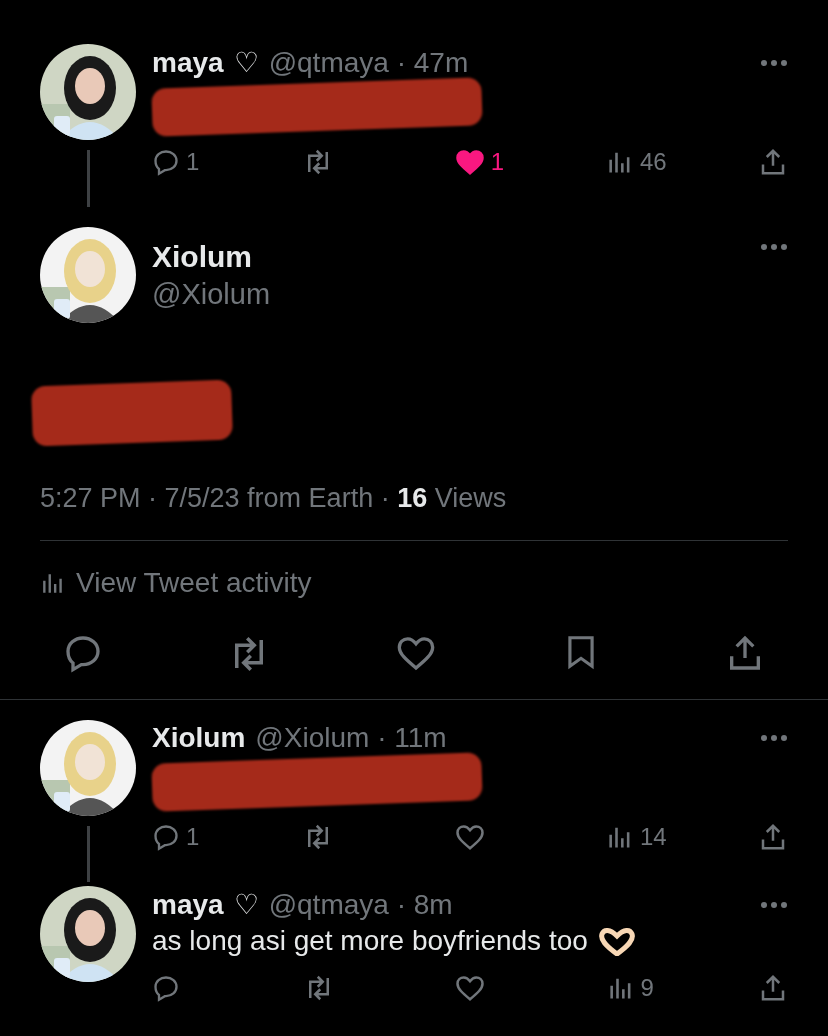 The image size is (828, 1036). What do you see at coordinates (194, 583) in the screenshot?
I see `tweet-activity-link: View Tweet activity` at bounding box center [194, 583].